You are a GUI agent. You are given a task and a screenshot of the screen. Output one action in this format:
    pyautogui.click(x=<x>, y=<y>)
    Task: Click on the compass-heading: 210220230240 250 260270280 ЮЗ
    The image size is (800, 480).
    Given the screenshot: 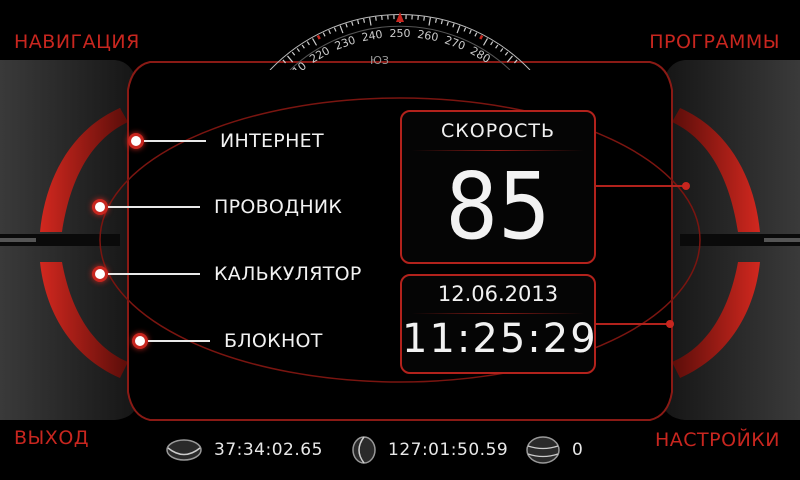 What is the action you would take?
    pyautogui.click(x=400, y=41)
    